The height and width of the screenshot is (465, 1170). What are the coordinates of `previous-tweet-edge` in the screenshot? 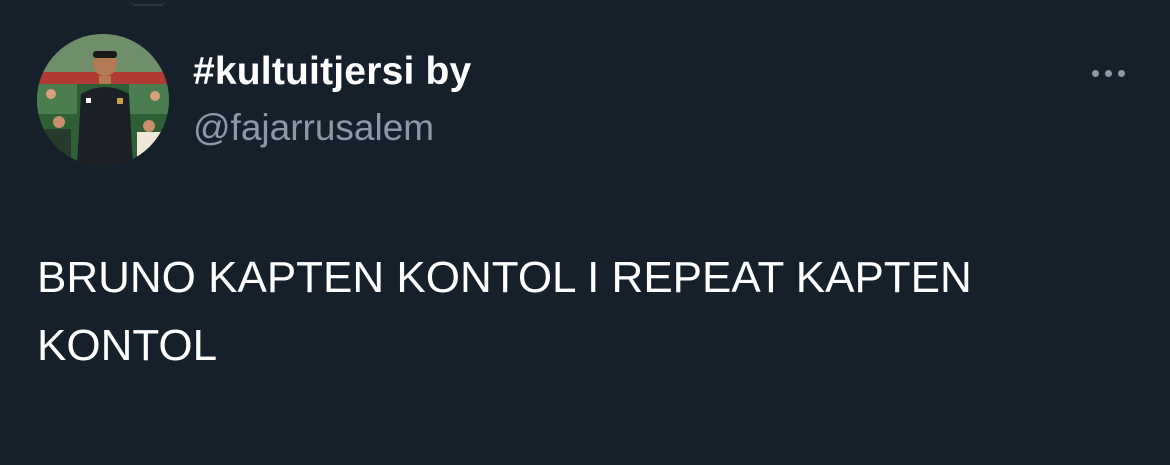 It's located at (148, 3).